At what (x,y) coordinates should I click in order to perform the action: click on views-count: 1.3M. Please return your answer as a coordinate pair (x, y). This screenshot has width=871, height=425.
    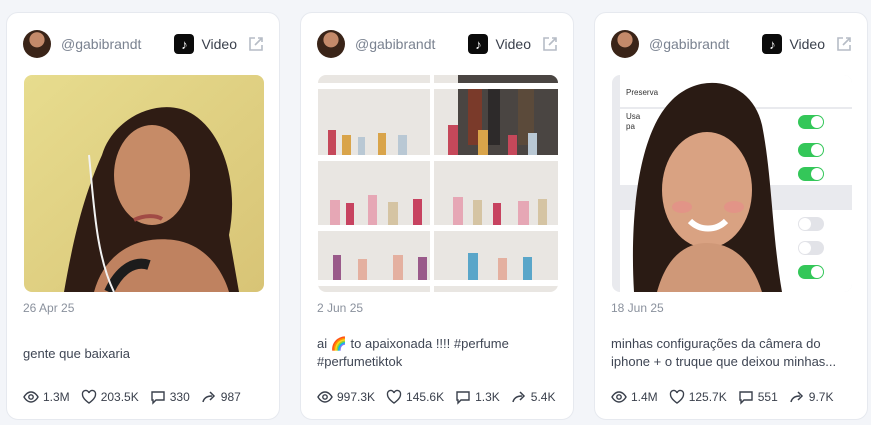
    Looking at the image, I should click on (56, 397).